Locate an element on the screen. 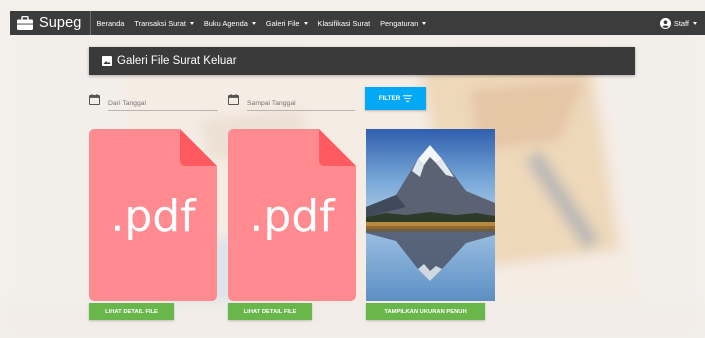  nav-item-label: Buku Agenda is located at coordinates (225, 23).